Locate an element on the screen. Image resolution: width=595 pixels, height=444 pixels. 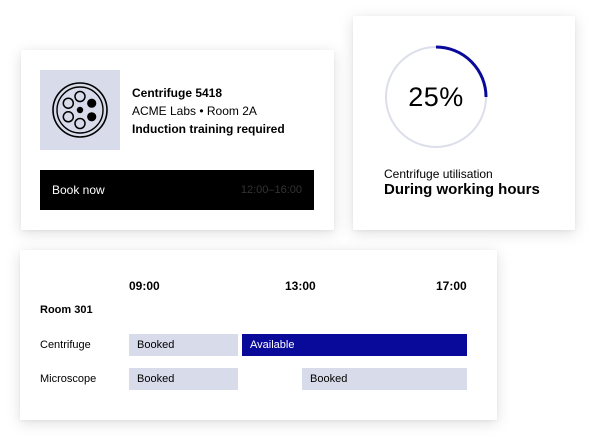
row-label-centrifuge: Centrifuge is located at coordinates (65, 345).